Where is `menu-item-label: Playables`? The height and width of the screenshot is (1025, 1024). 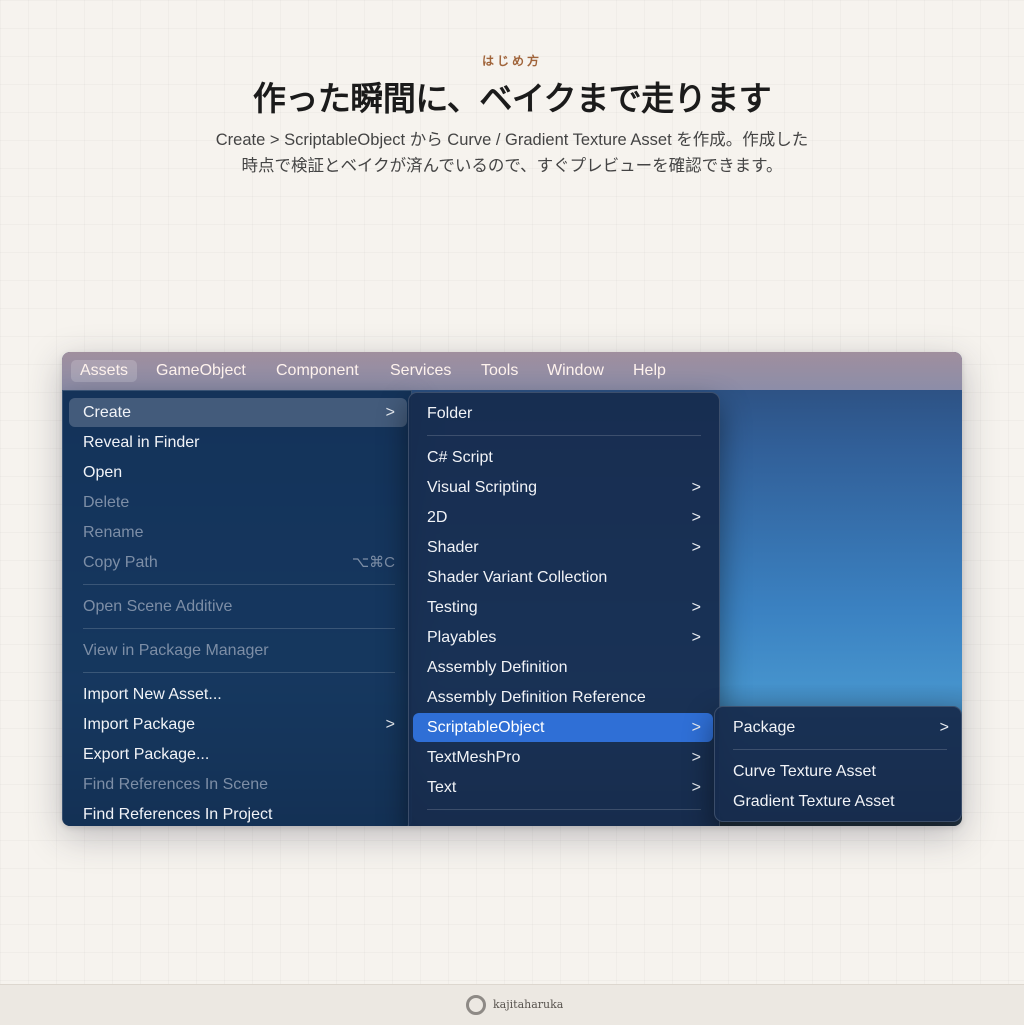 menu-item-label: Playables is located at coordinates (462, 637).